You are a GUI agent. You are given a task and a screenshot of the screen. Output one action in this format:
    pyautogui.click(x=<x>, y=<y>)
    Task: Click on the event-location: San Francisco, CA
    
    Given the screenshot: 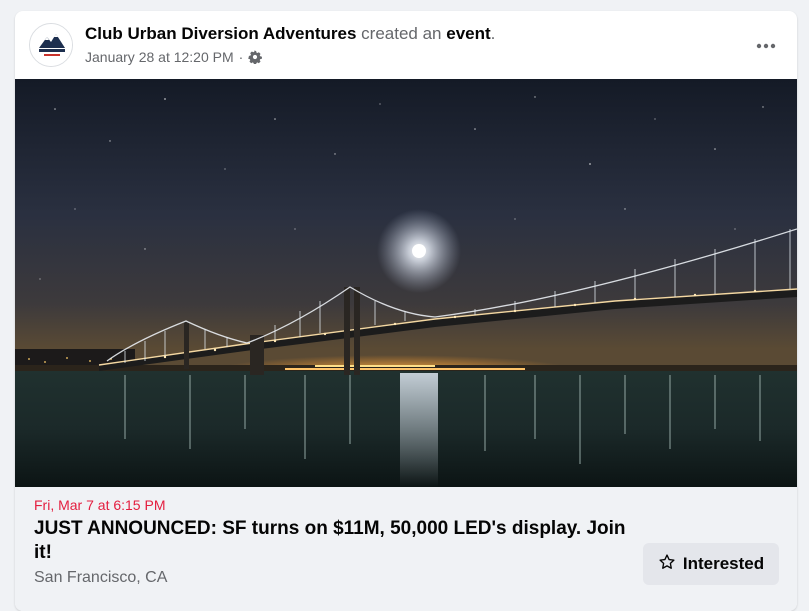 What is the action you would take?
    pyautogui.click(x=101, y=577)
    